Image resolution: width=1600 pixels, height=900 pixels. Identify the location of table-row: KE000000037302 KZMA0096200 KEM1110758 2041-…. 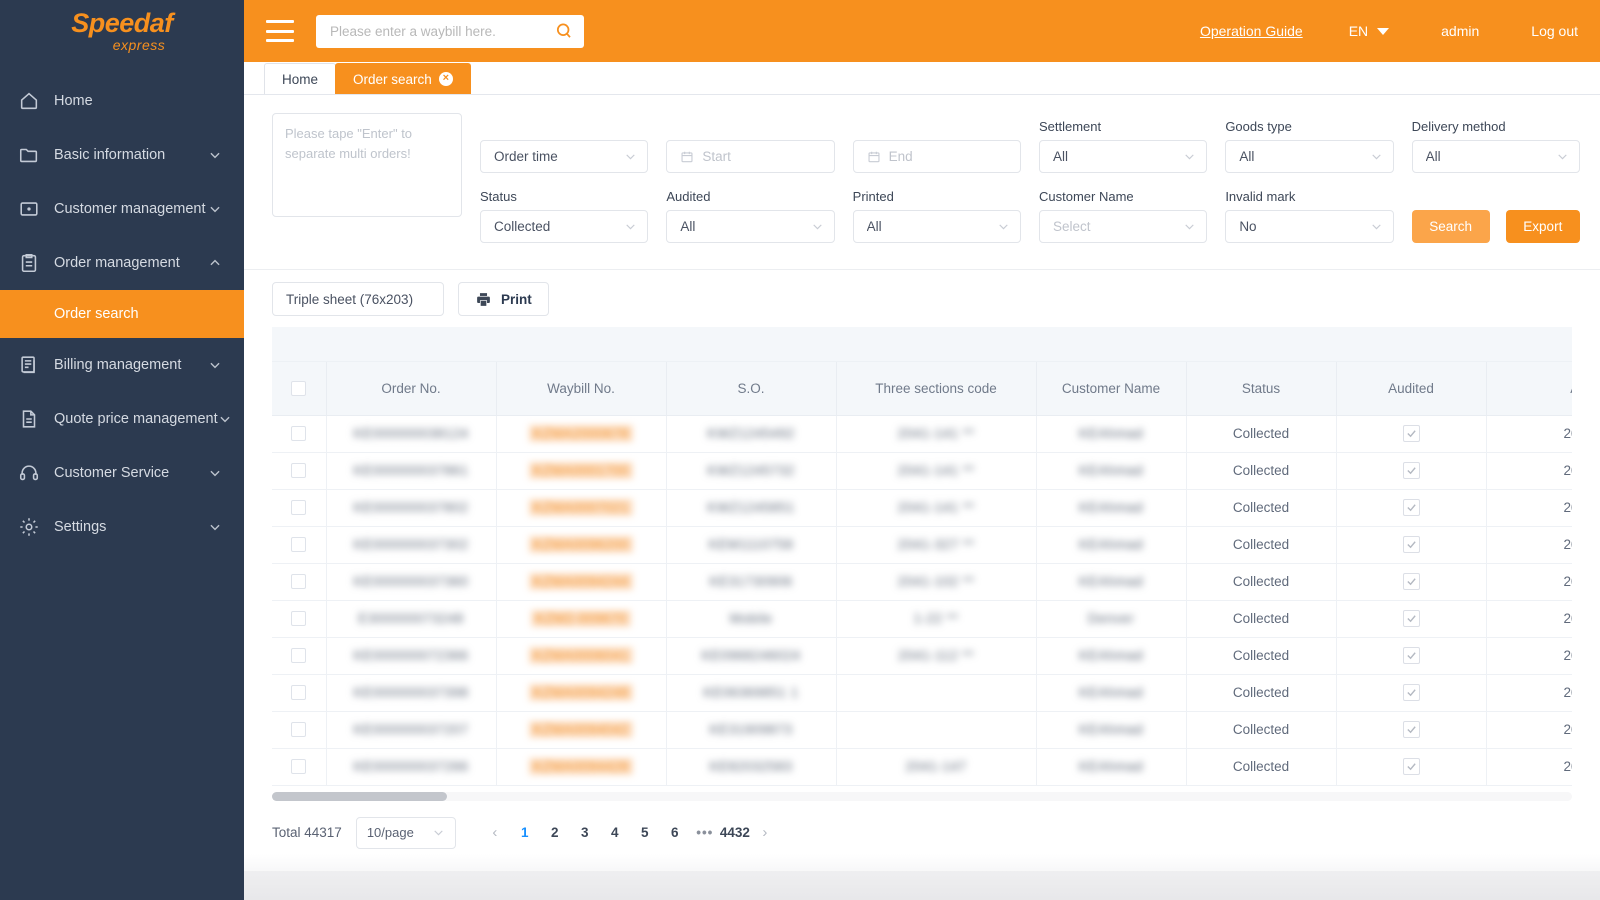
(922, 545).